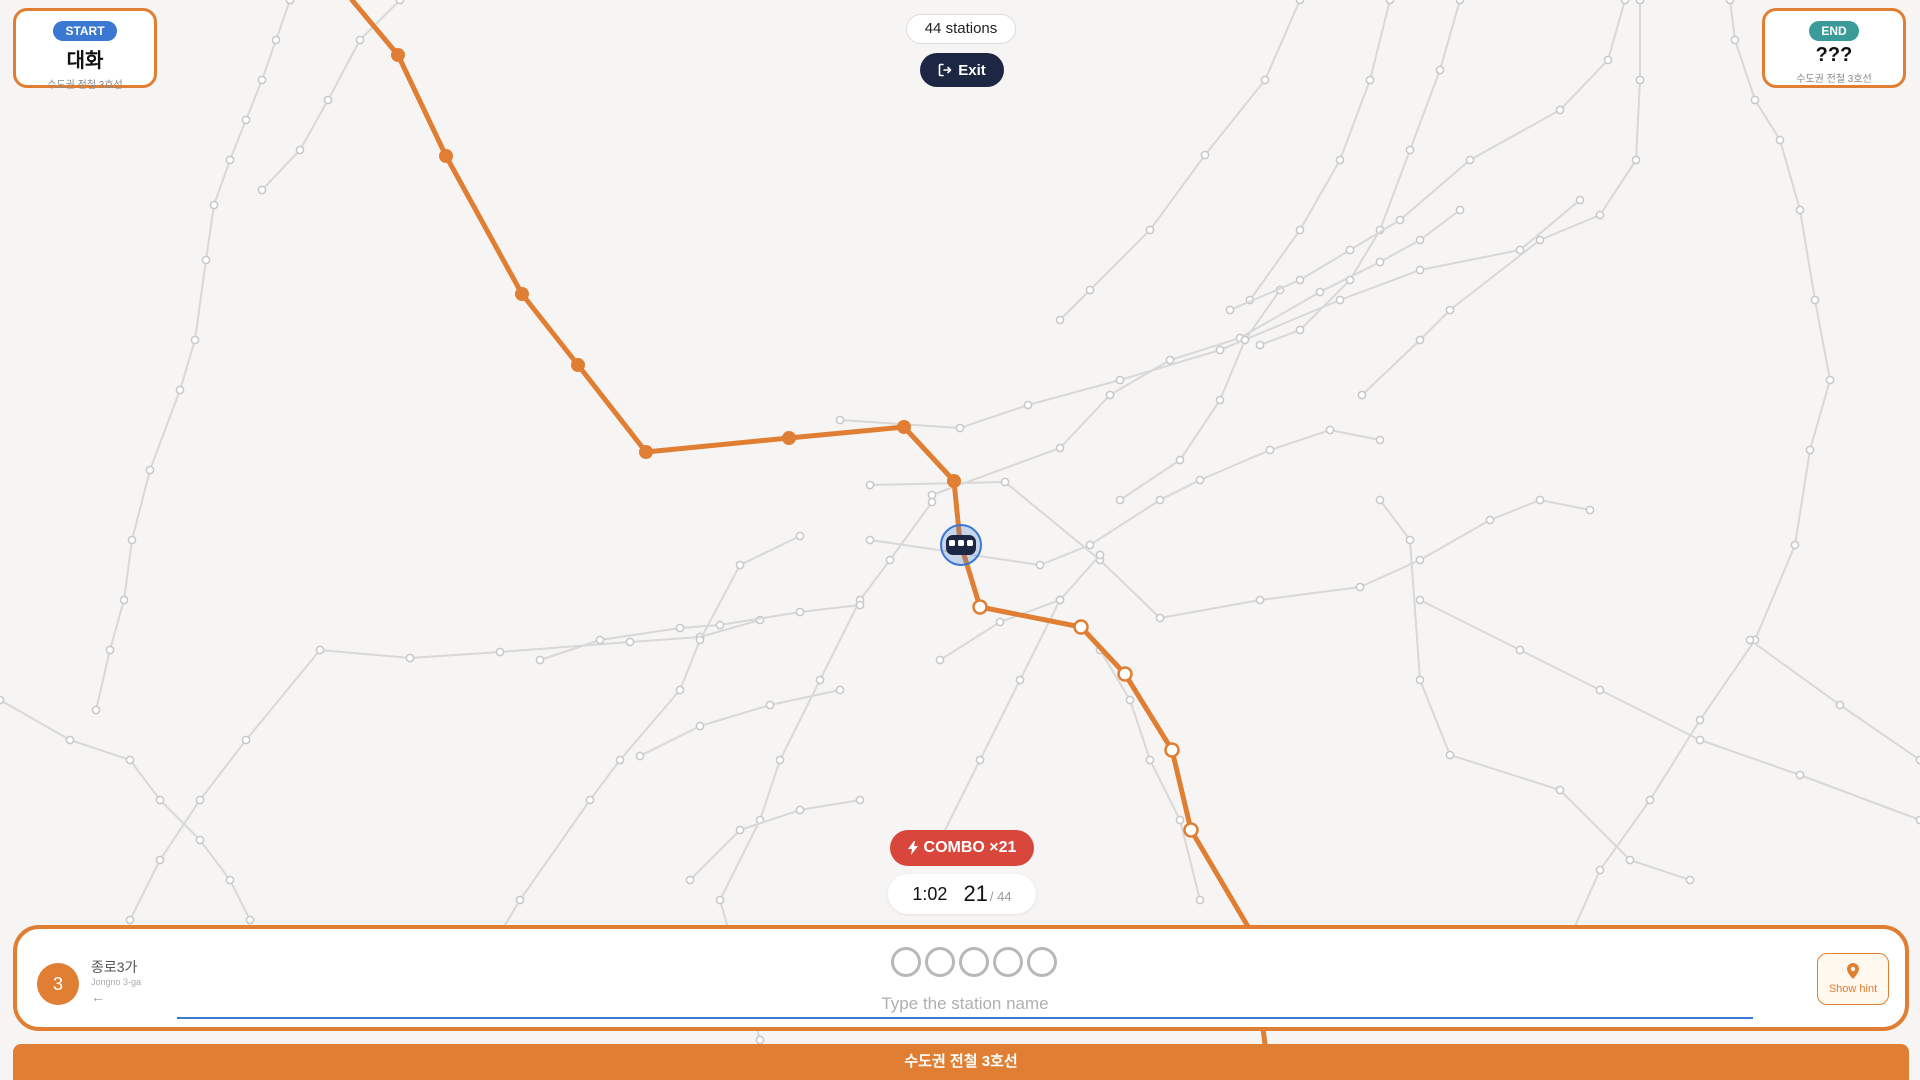 This screenshot has width=1920, height=1080. What do you see at coordinates (961, 543) in the screenshot?
I see `train-window` at bounding box center [961, 543].